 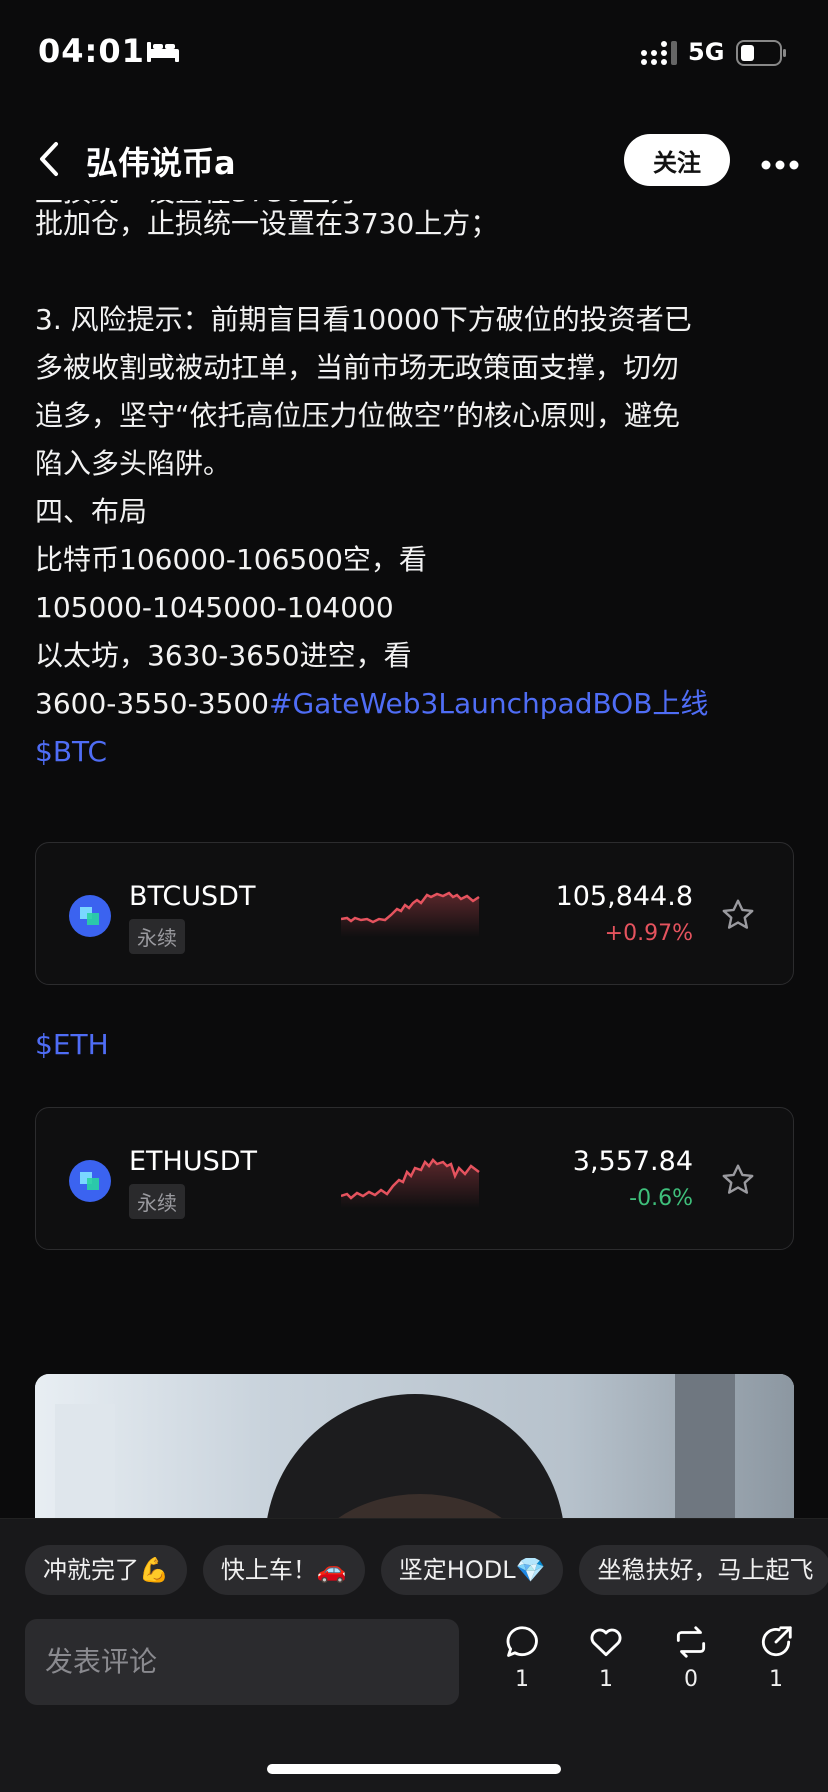 What do you see at coordinates (776, 1679) in the screenshot?
I see `share-count: 1` at bounding box center [776, 1679].